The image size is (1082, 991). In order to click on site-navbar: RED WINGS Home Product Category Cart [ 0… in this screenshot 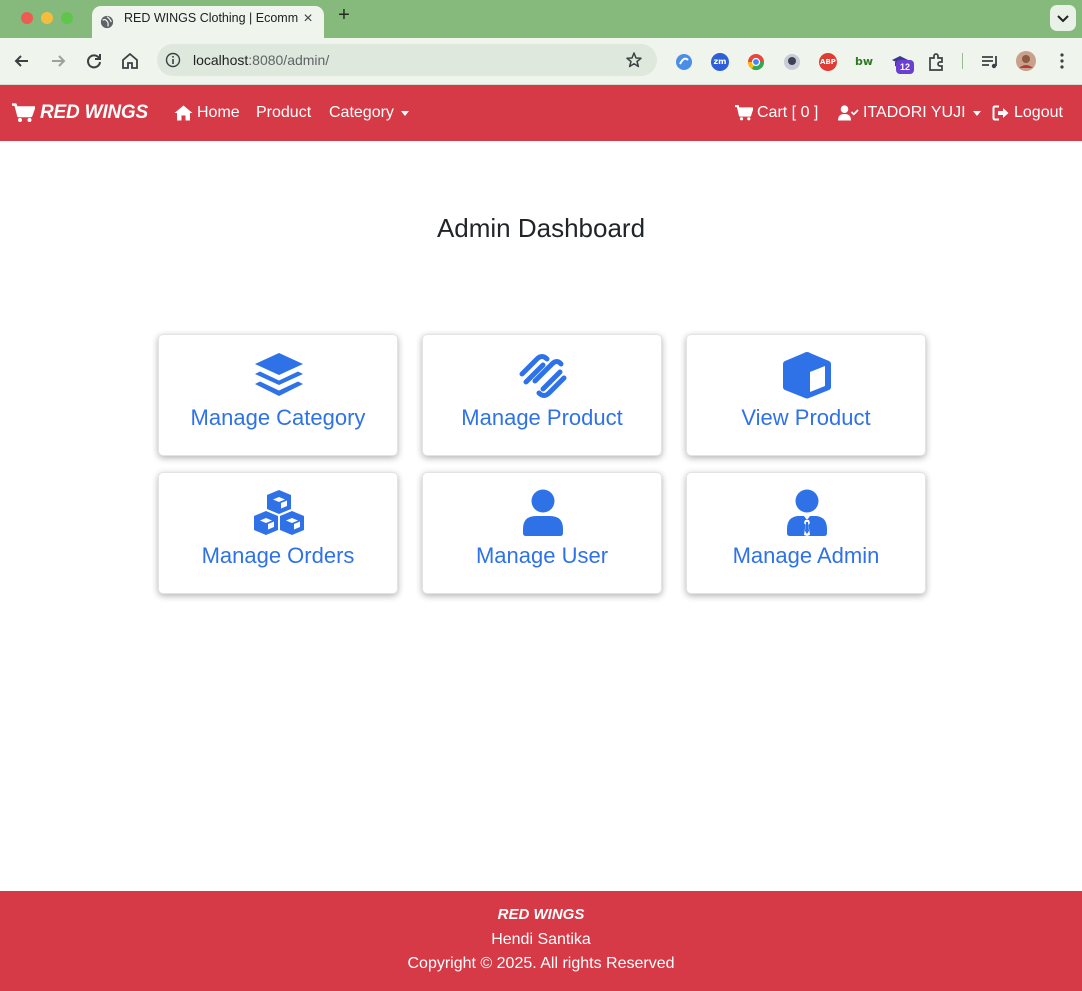, I will do `click(541, 113)`.